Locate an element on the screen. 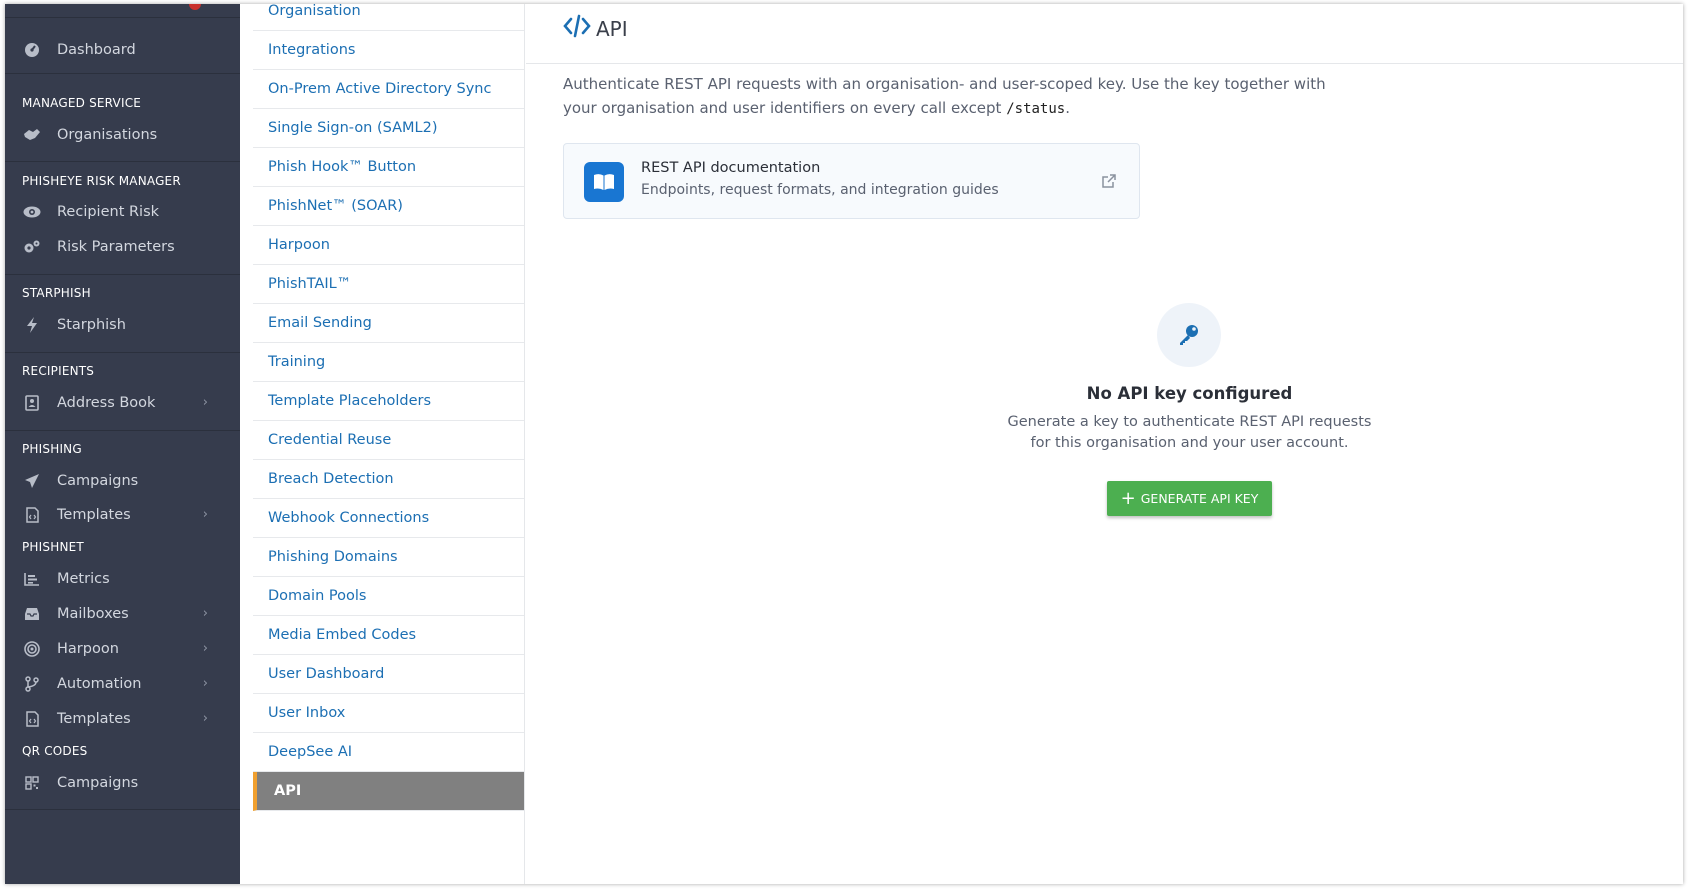 The height and width of the screenshot is (891, 1691). settings-item-breach-detection: Breach Detection is located at coordinates (388, 479).